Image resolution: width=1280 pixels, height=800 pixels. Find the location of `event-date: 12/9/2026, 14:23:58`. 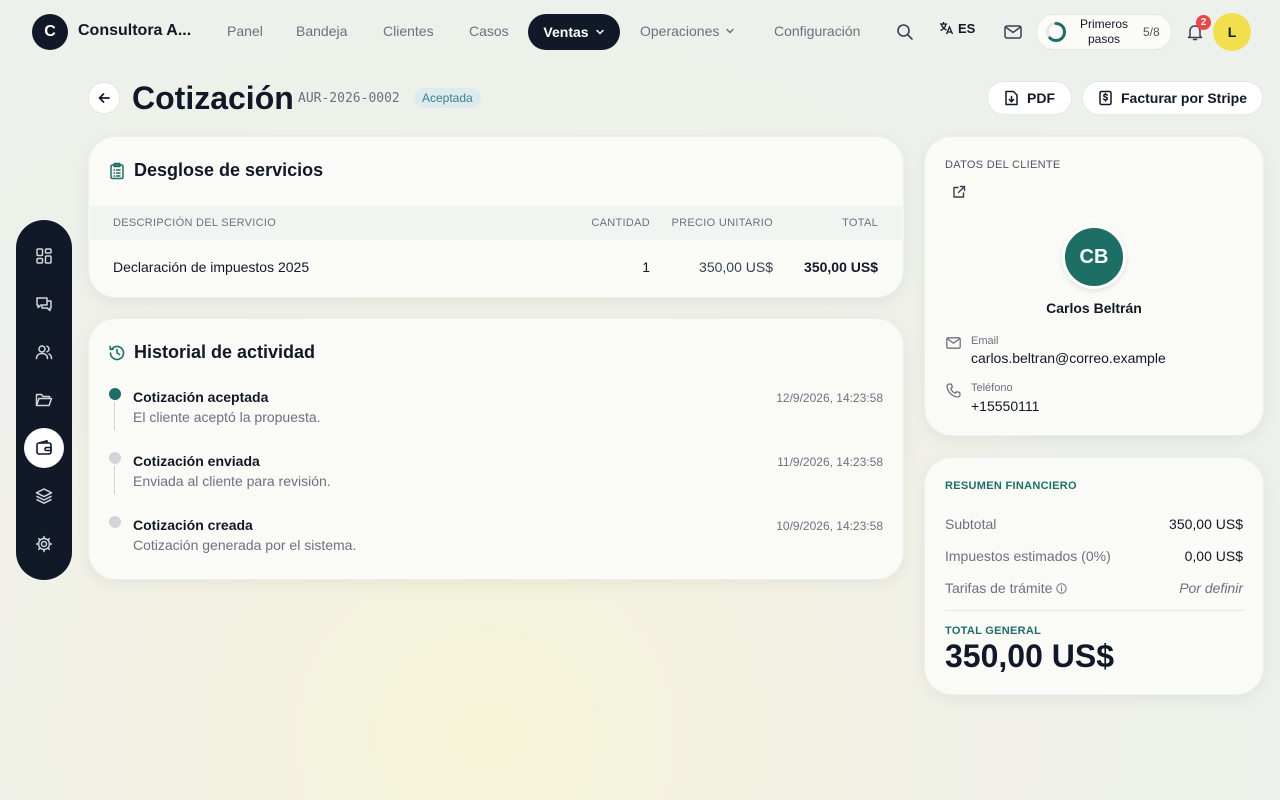

event-date: 12/9/2026, 14:23:58 is located at coordinates (829, 398).